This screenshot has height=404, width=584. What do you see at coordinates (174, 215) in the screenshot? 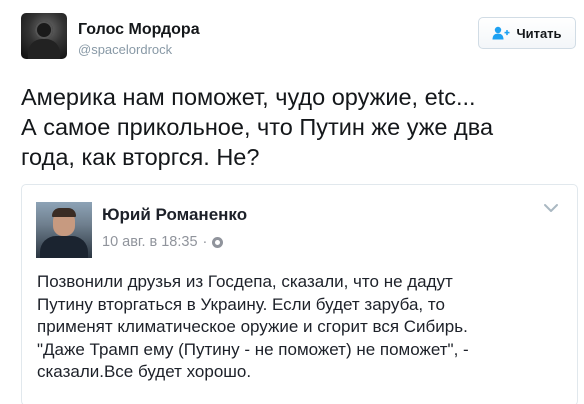
I see `quoted-author-name: Юрий Романенко` at bounding box center [174, 215].